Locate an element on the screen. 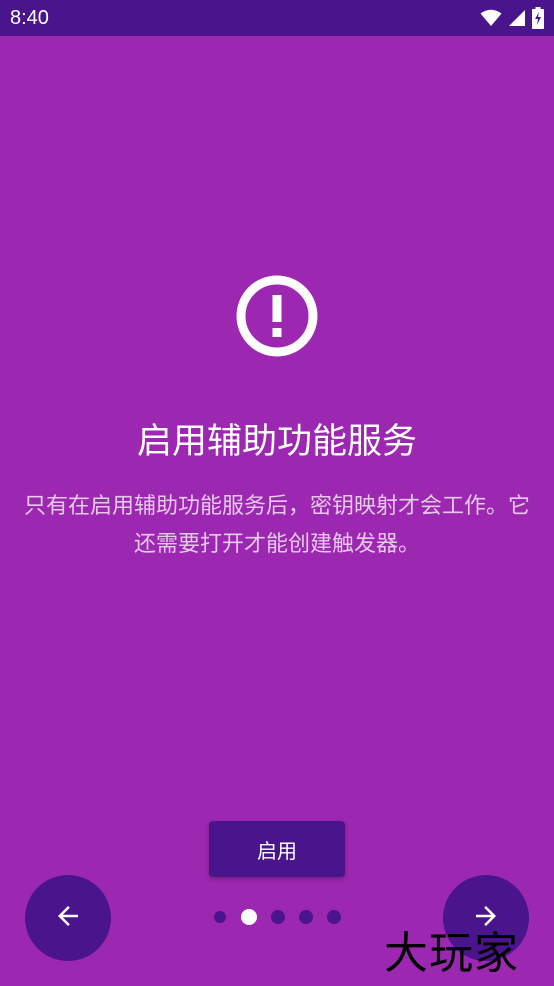 The image size is (554, 986). page-dot-active is located at coordinates (249, 917).